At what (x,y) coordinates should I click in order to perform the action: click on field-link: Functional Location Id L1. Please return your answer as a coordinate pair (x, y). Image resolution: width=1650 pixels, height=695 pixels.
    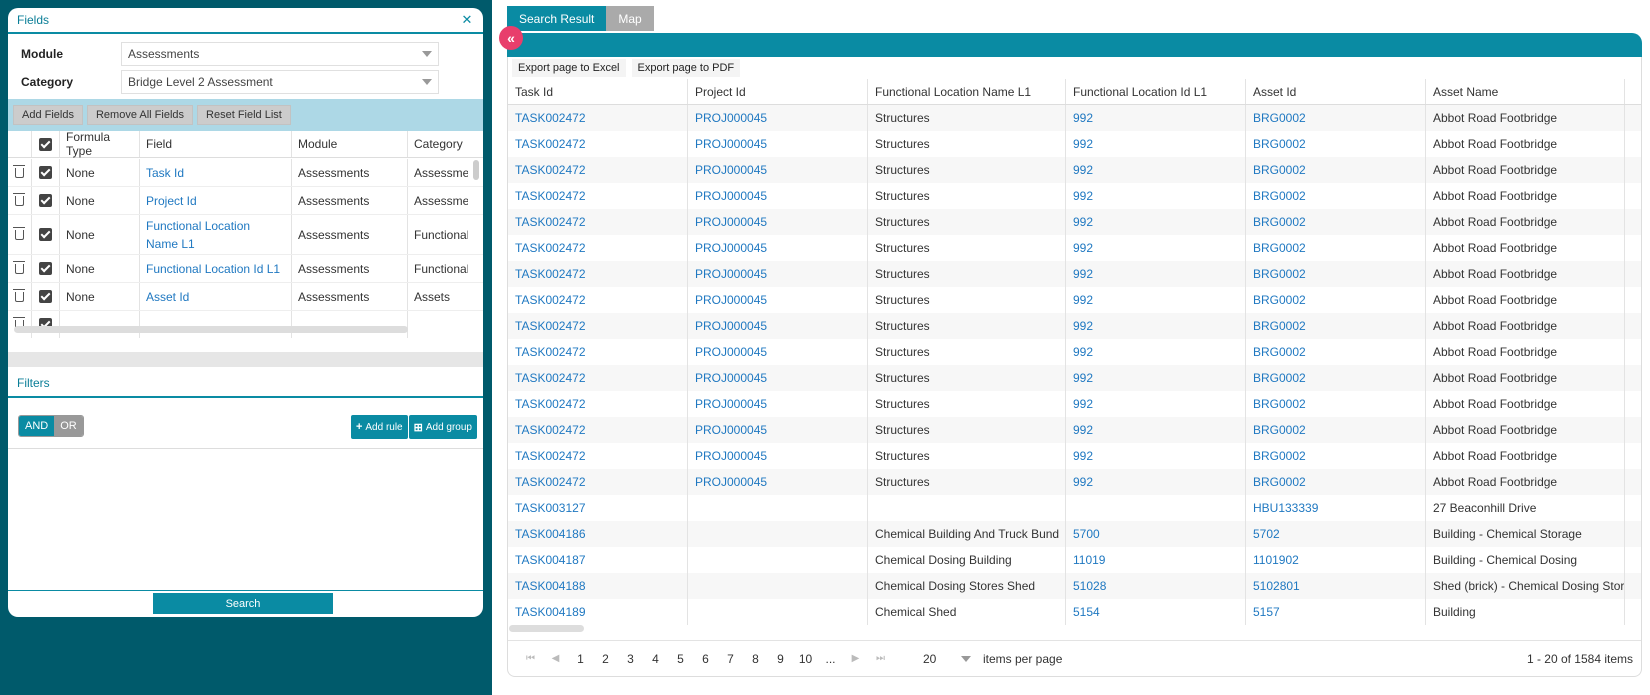
    Looking at the image, I should click on (216, 268).